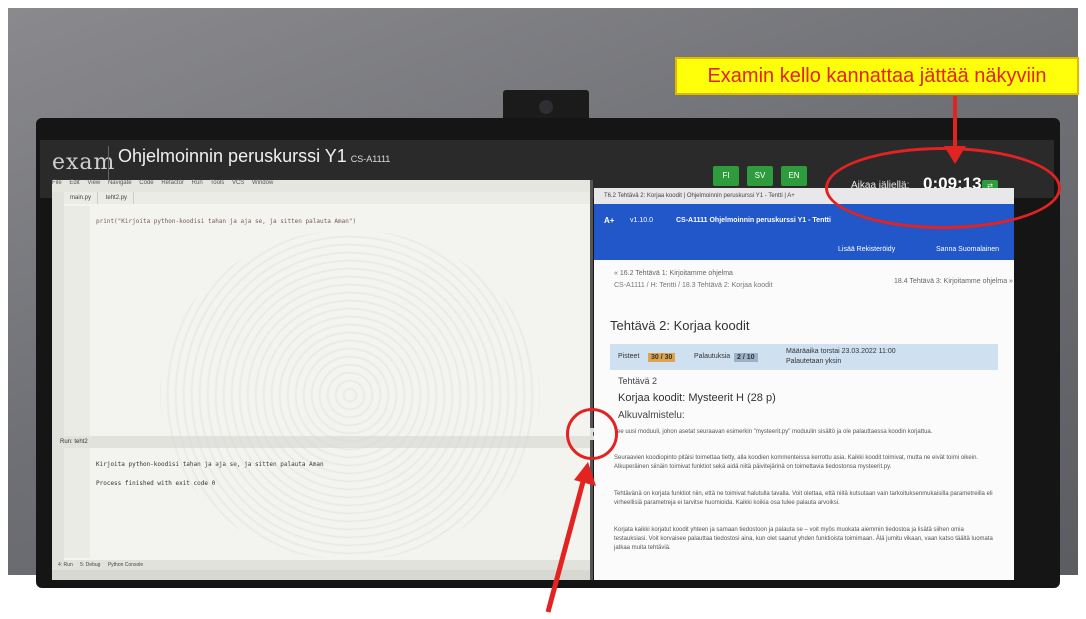 The width and height of the screenshot is (1086, 619). Describe the element at coordinates (566, 545) in the screenshot. I see `arrow-up-to-toggle` at that location.